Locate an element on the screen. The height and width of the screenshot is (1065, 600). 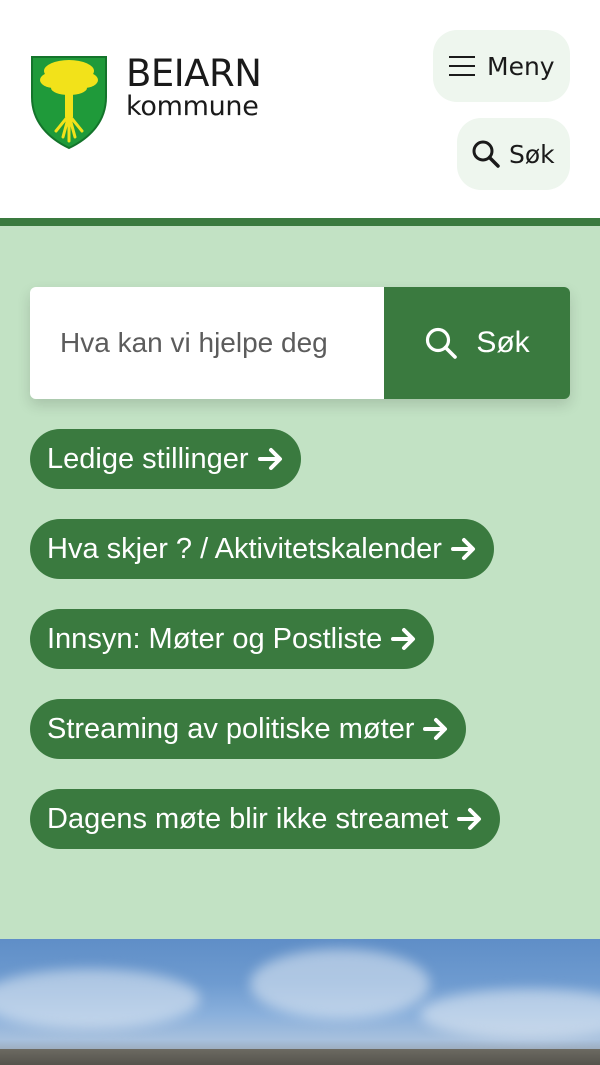
header-search-label: Søk is located at coordinates (532, 154).